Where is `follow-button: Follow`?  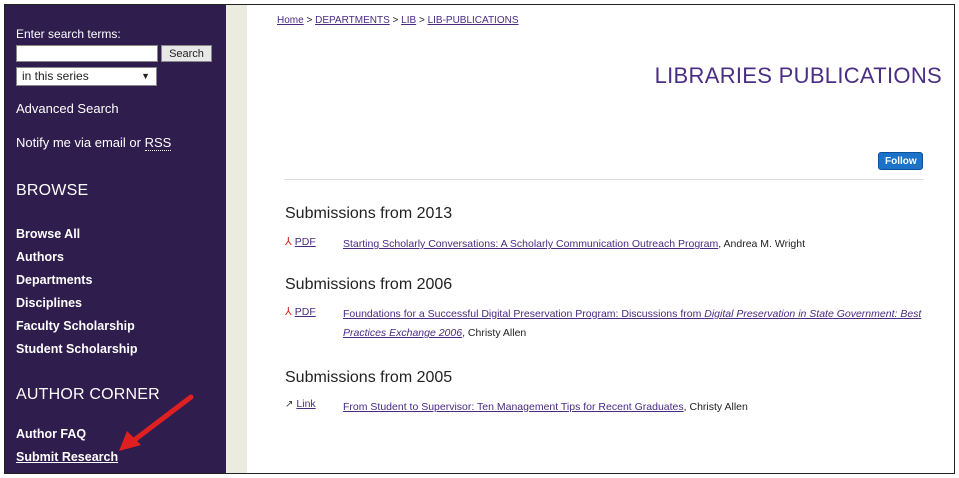
follow-button: Follow is located at coordinates (900, 161).